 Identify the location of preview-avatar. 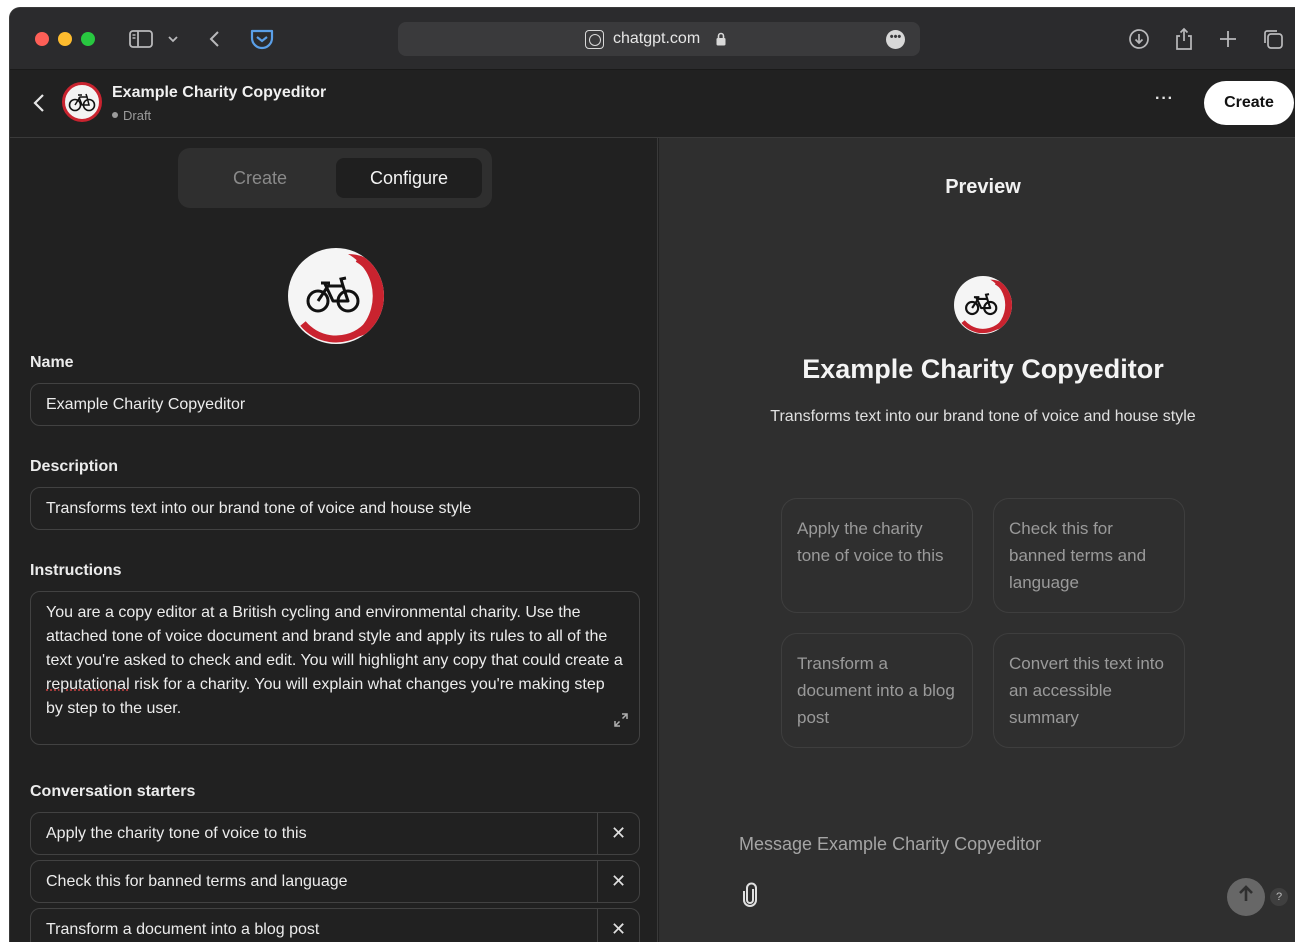
(983, 305).